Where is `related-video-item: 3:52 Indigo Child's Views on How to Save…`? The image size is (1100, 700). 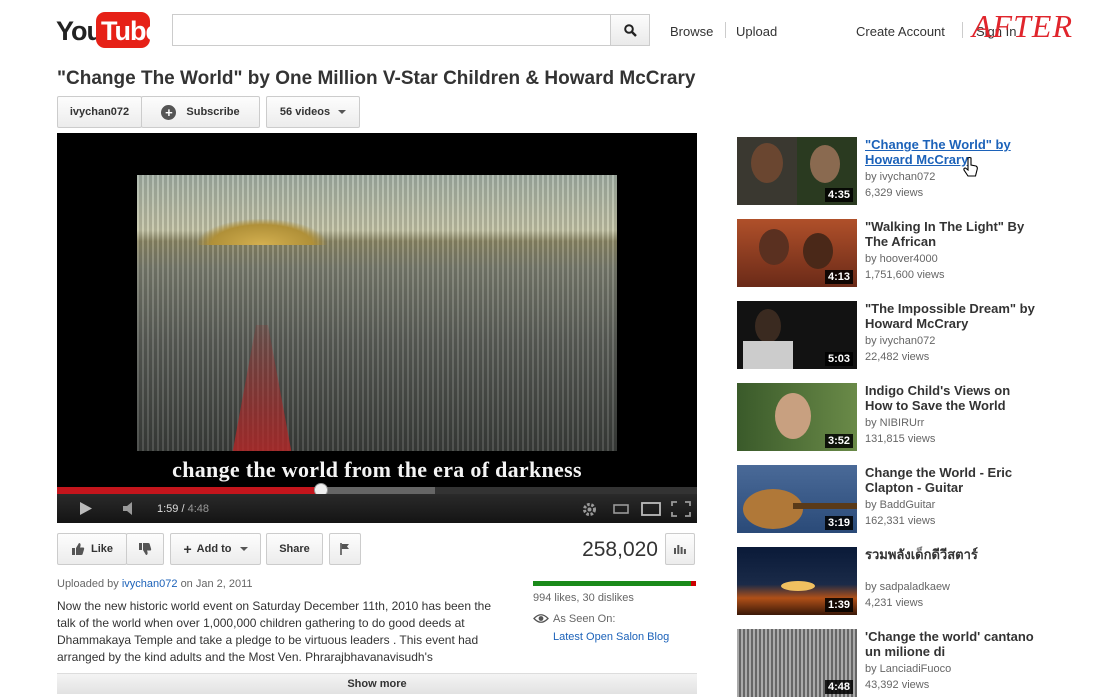
related-video-item: 3:52 Indigo Child's Views on How to Save… is located at coordinates (887, 418).